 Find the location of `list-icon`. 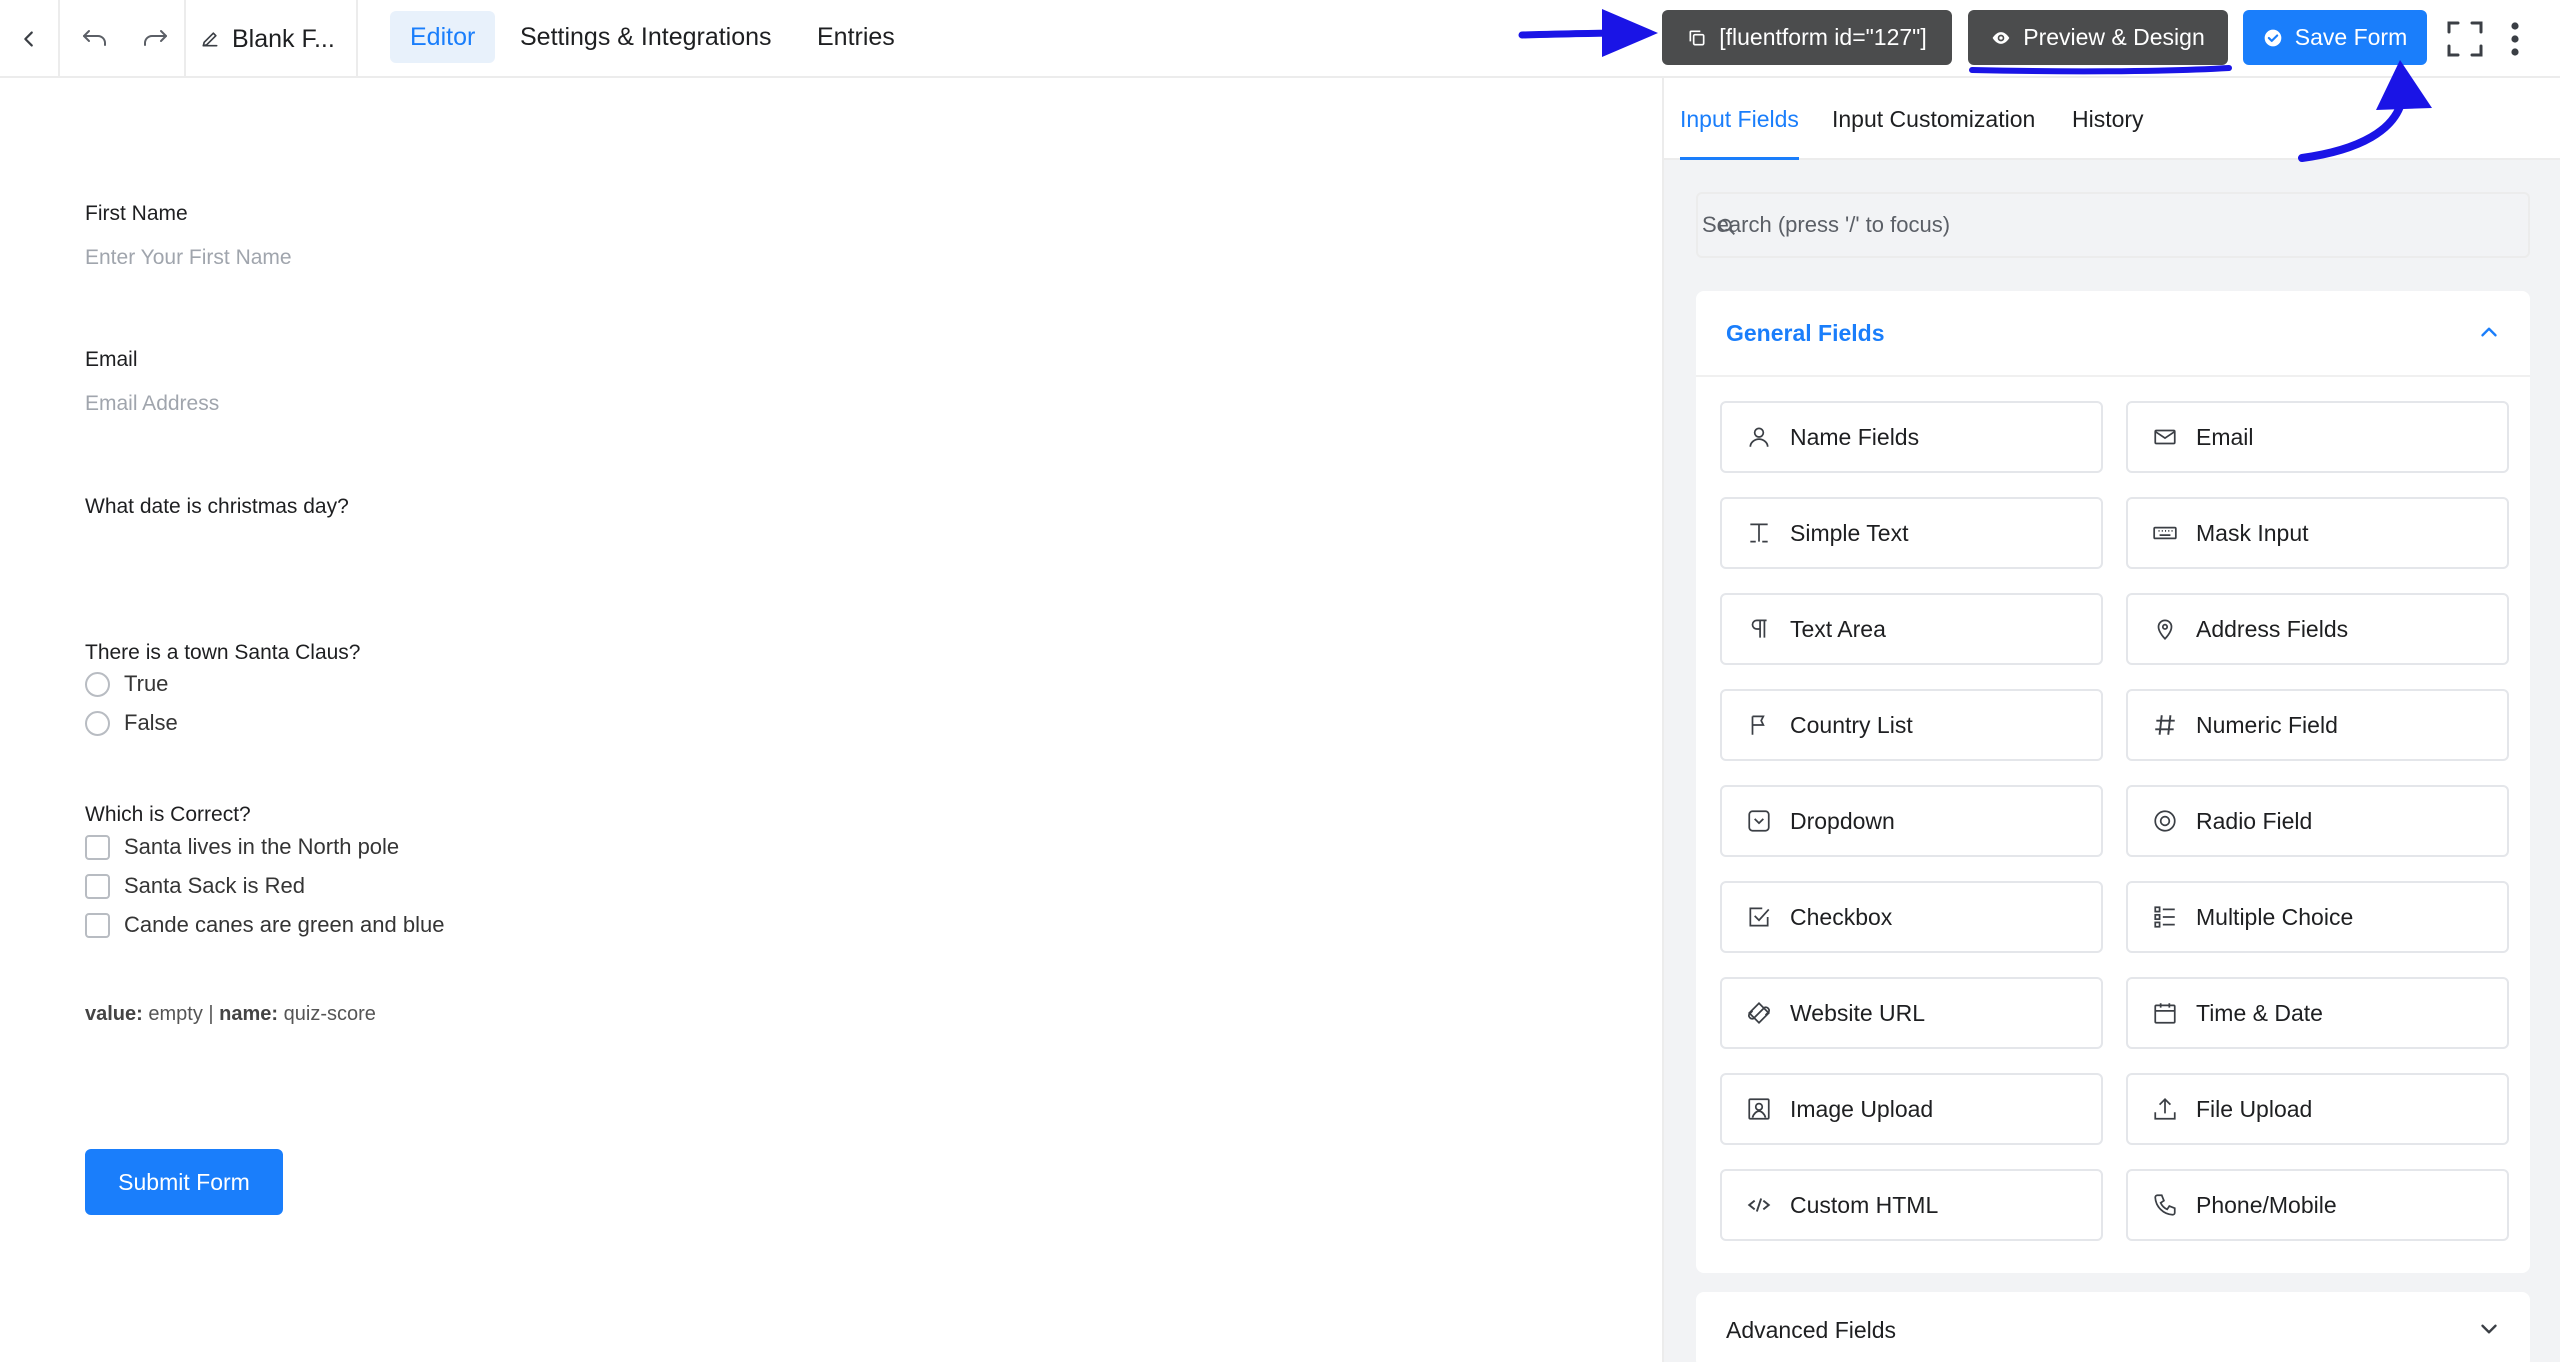

list-icon is located at coordinates (2164, 917).